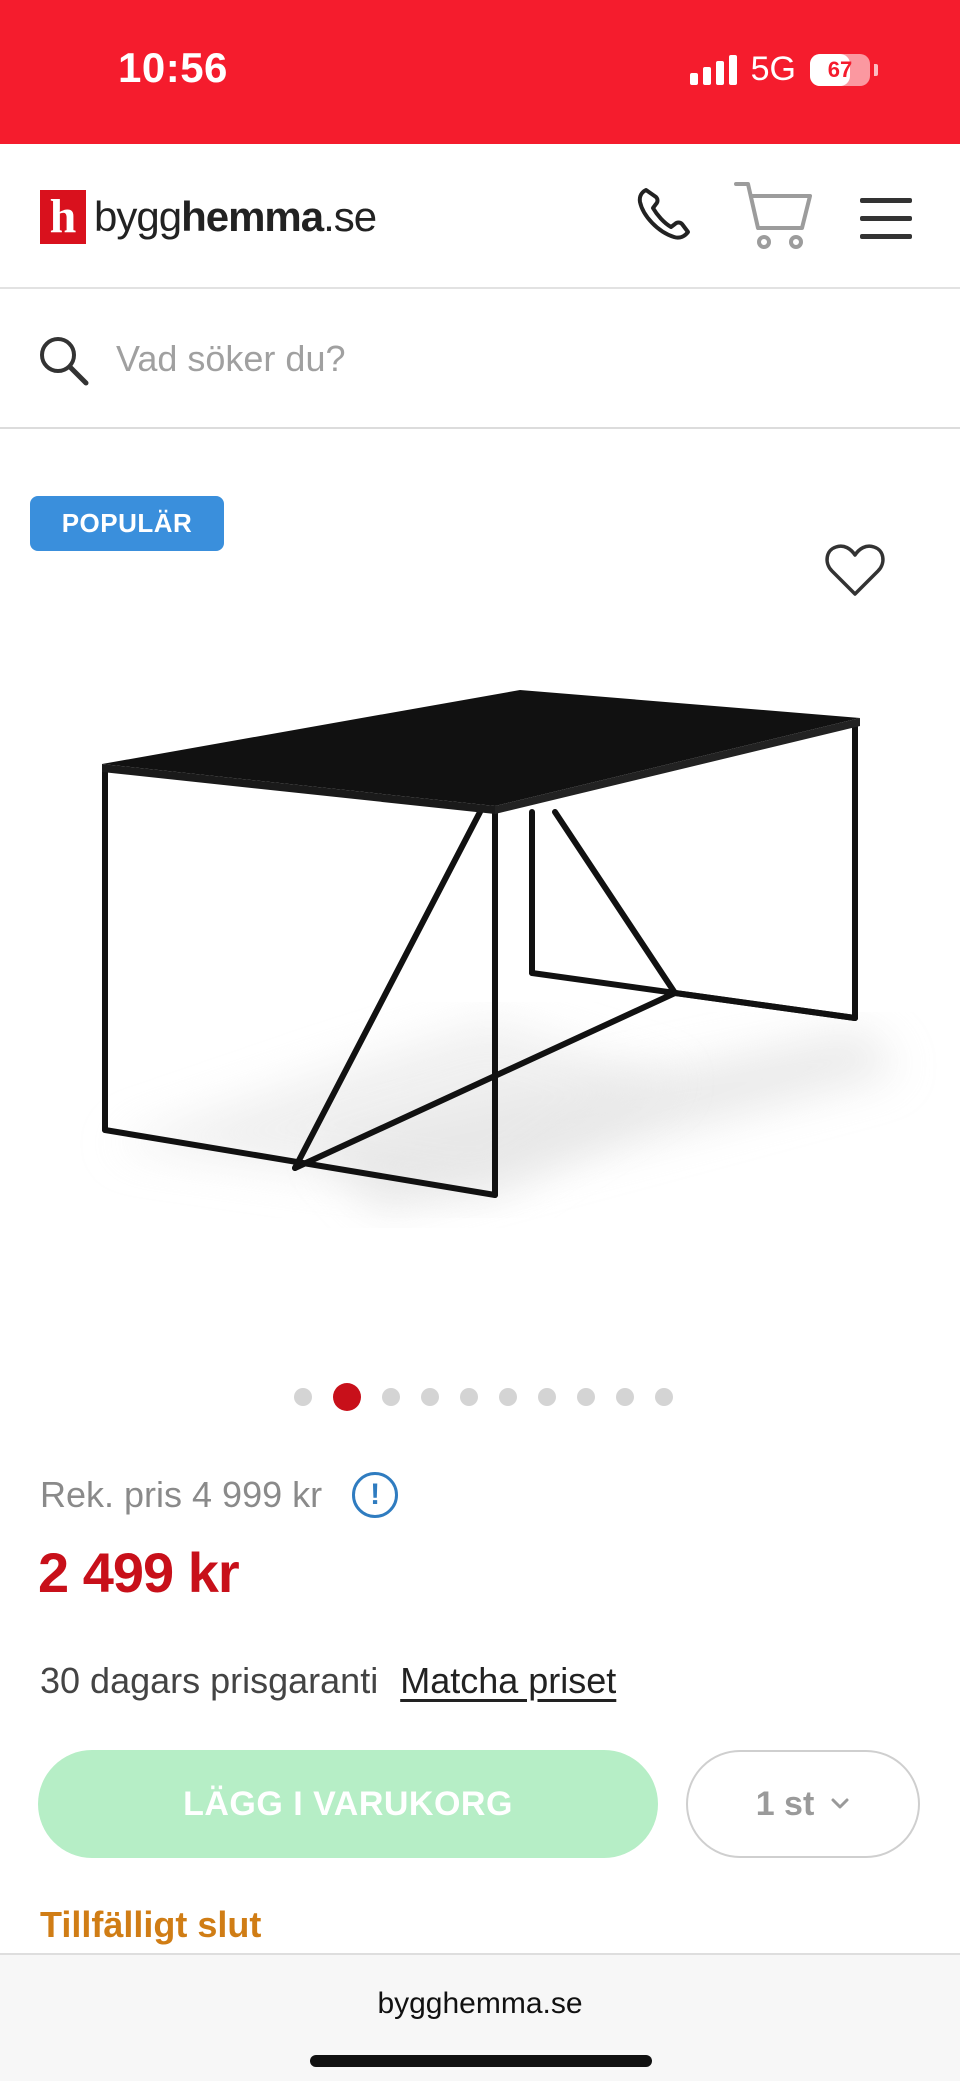 Image resolution: width=960 pixels, height=2081 pixels. What do you see at coordinates (480, 72) in the screenshot?
I see `status-bar: 10:56 5G 67` at bounding box center [480, 72].